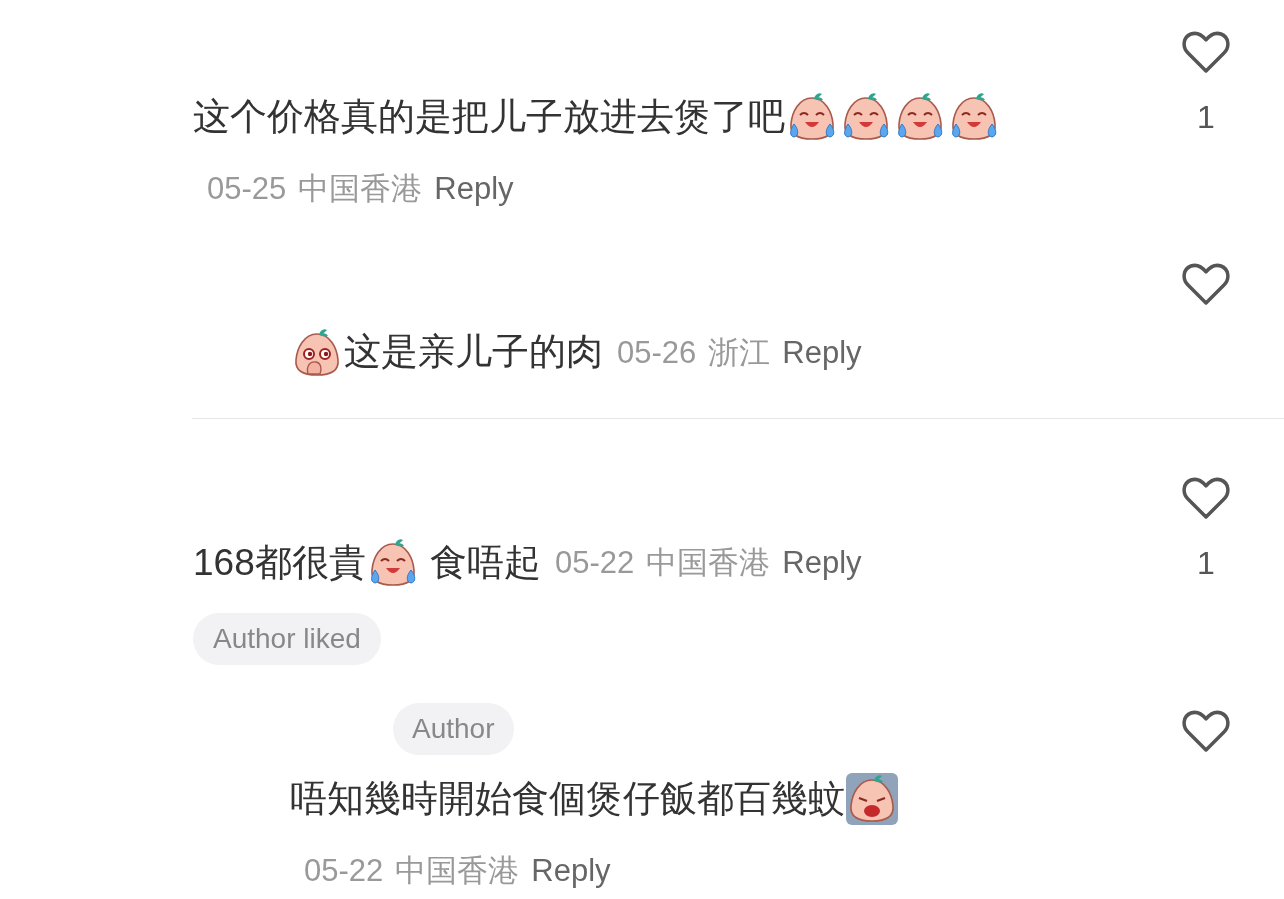 The width and height of the screenshot is (1284, 899). I want to click on comment-date: 05-25, so click(247, 189).